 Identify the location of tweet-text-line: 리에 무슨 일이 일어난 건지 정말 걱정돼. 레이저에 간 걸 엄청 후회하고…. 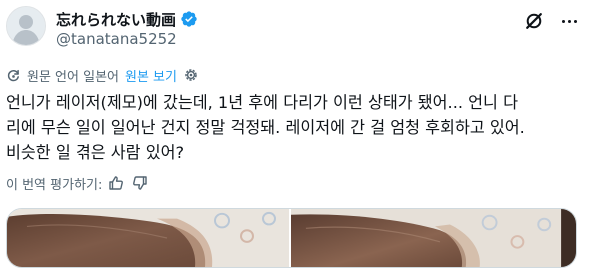
(265, 127).